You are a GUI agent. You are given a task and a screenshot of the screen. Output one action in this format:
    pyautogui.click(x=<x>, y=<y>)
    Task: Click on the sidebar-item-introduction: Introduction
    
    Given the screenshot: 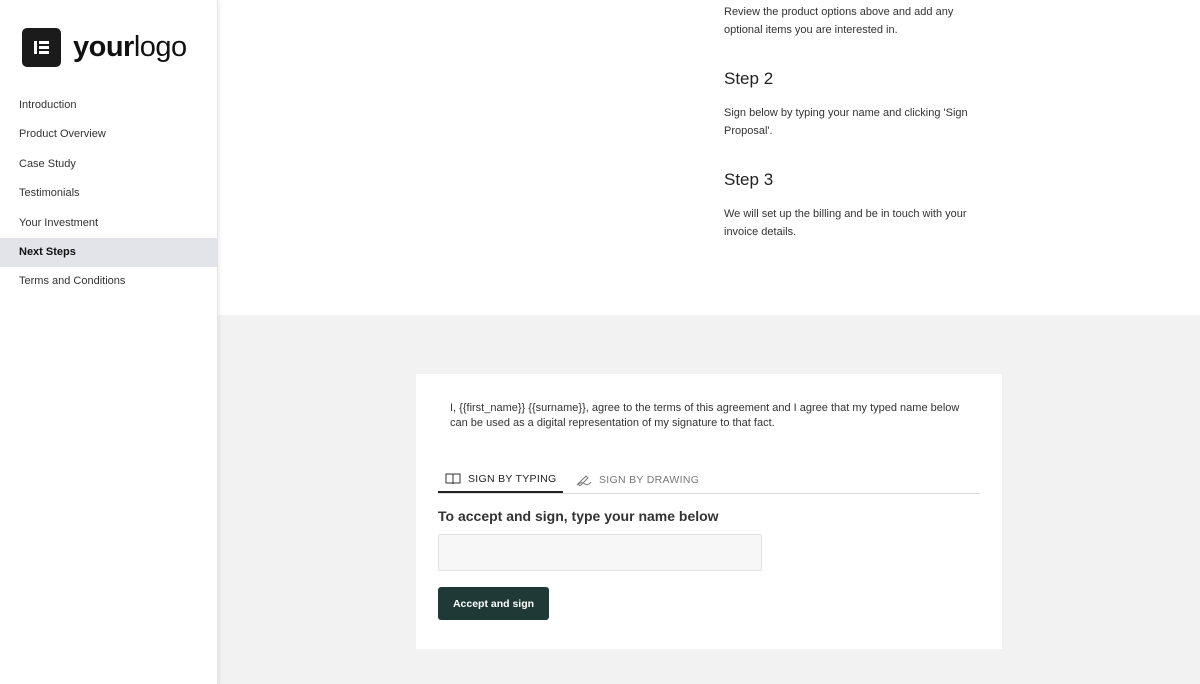 What is the action you would take?
    pyautogui.click(x=108, y=105)
    